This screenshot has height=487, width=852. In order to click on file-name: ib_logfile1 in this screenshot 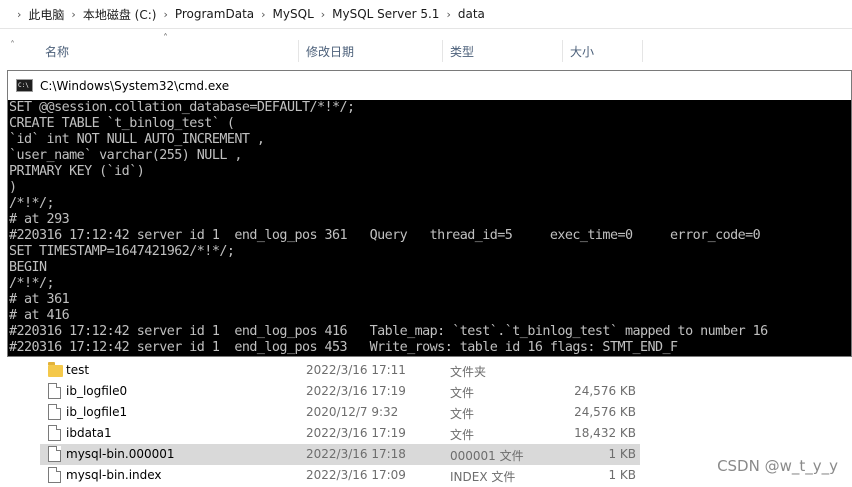, I will do `click(97, 412)`.